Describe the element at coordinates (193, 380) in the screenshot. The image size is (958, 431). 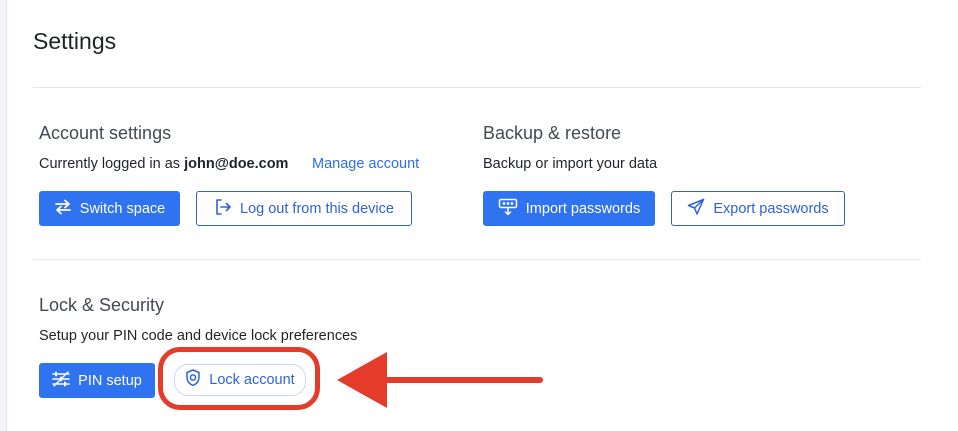
I see `shield-icon` at that location.